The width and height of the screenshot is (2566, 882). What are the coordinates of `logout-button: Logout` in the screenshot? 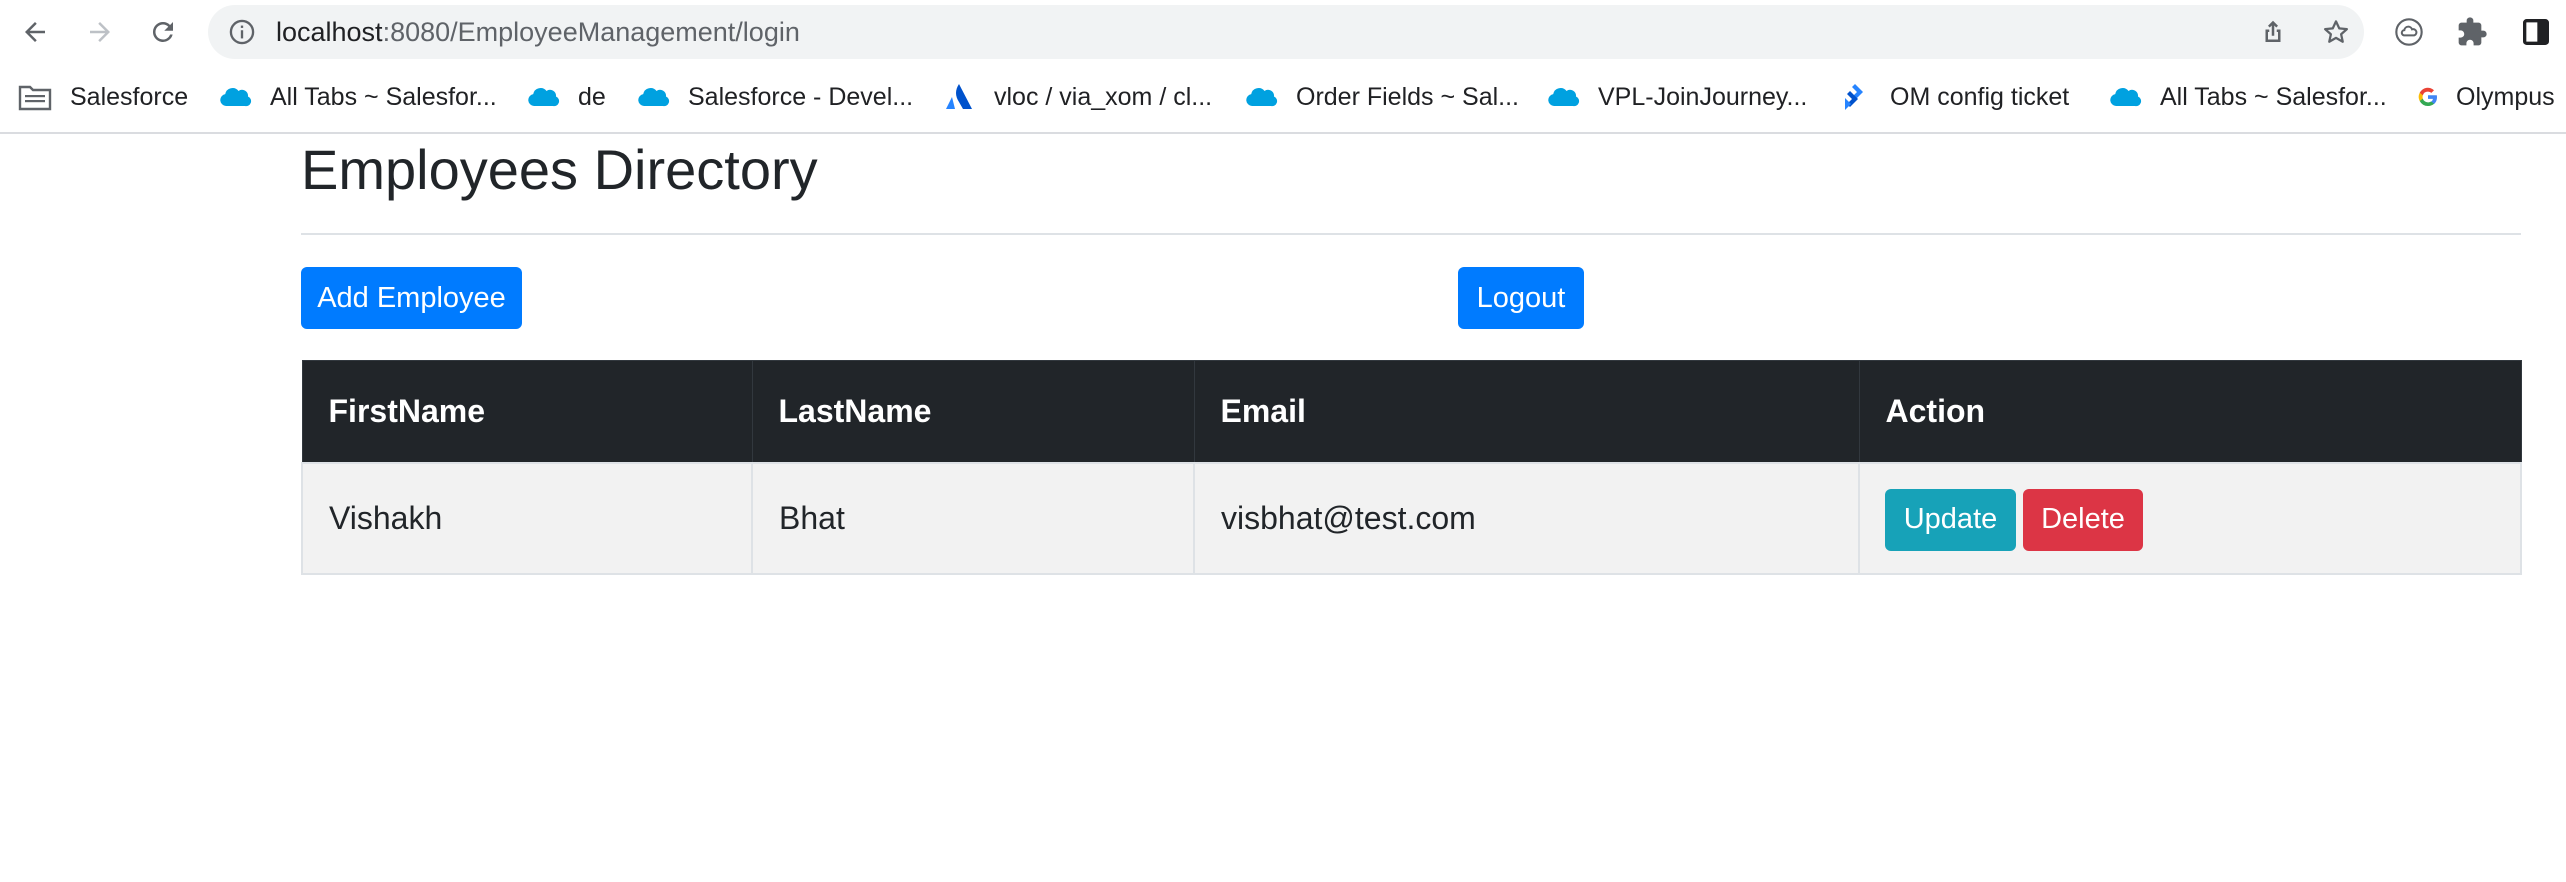 It's located at (1521, 298).